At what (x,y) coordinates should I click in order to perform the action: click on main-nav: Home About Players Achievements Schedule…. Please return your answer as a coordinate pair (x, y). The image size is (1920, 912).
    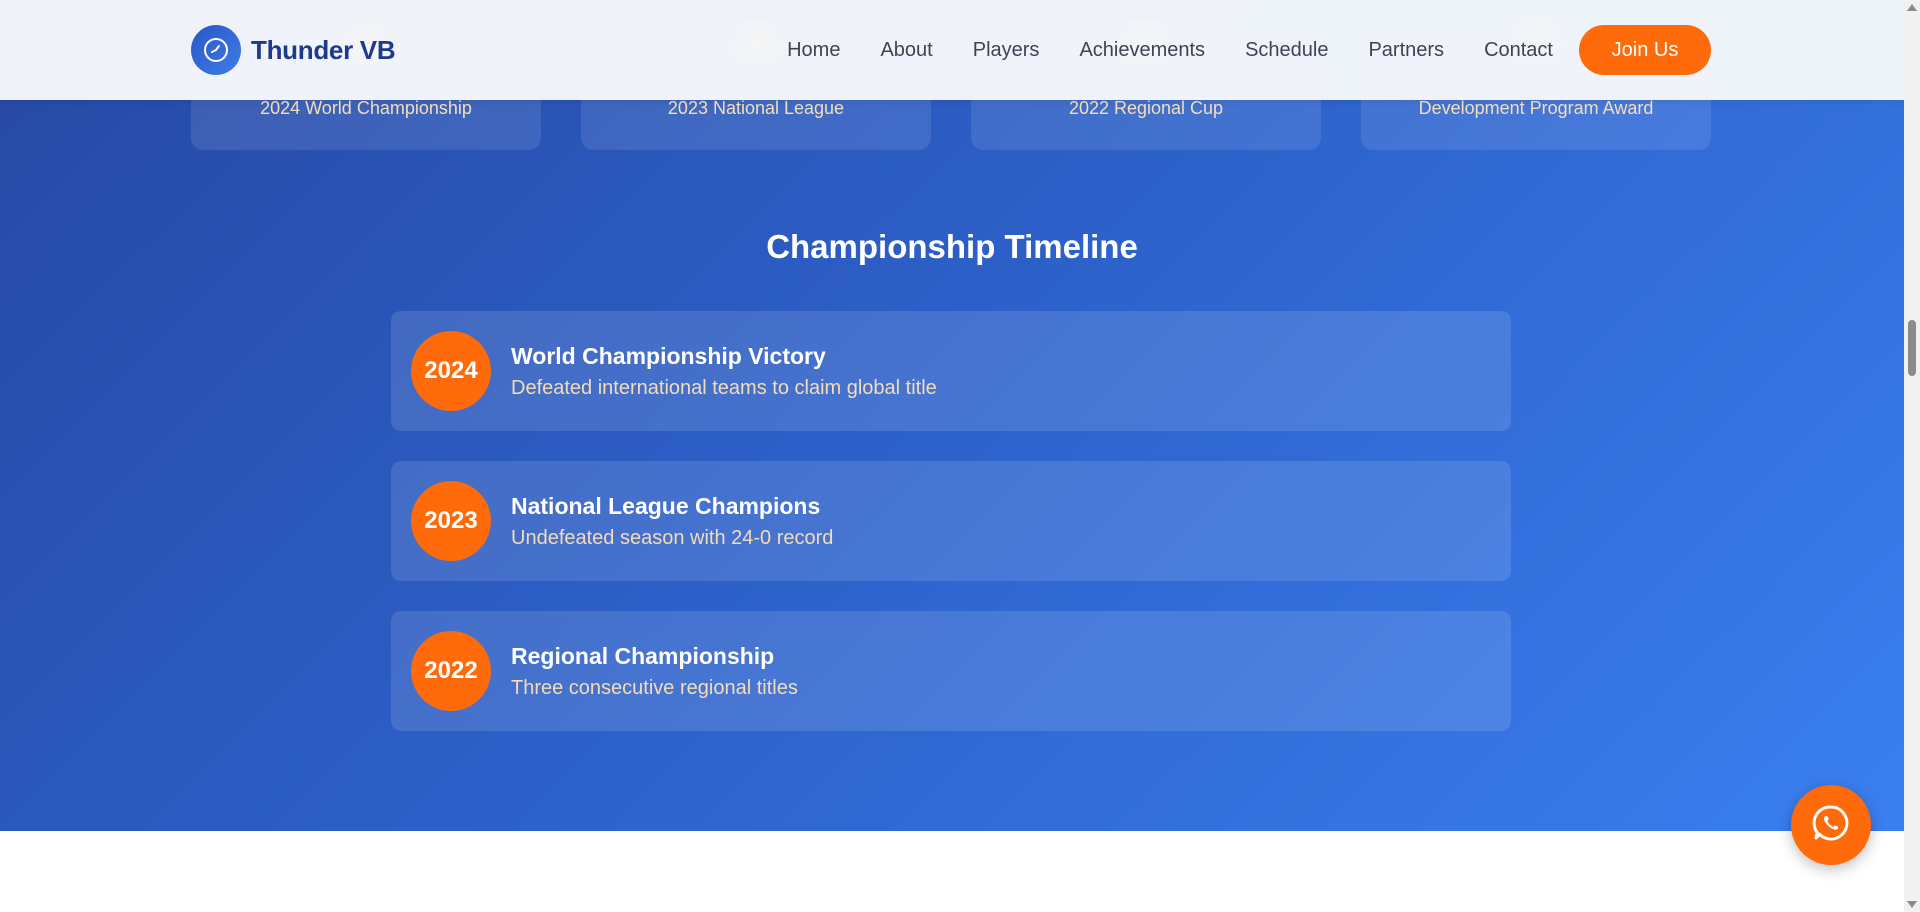
    Looking at the image, I should click on (1170, 50).